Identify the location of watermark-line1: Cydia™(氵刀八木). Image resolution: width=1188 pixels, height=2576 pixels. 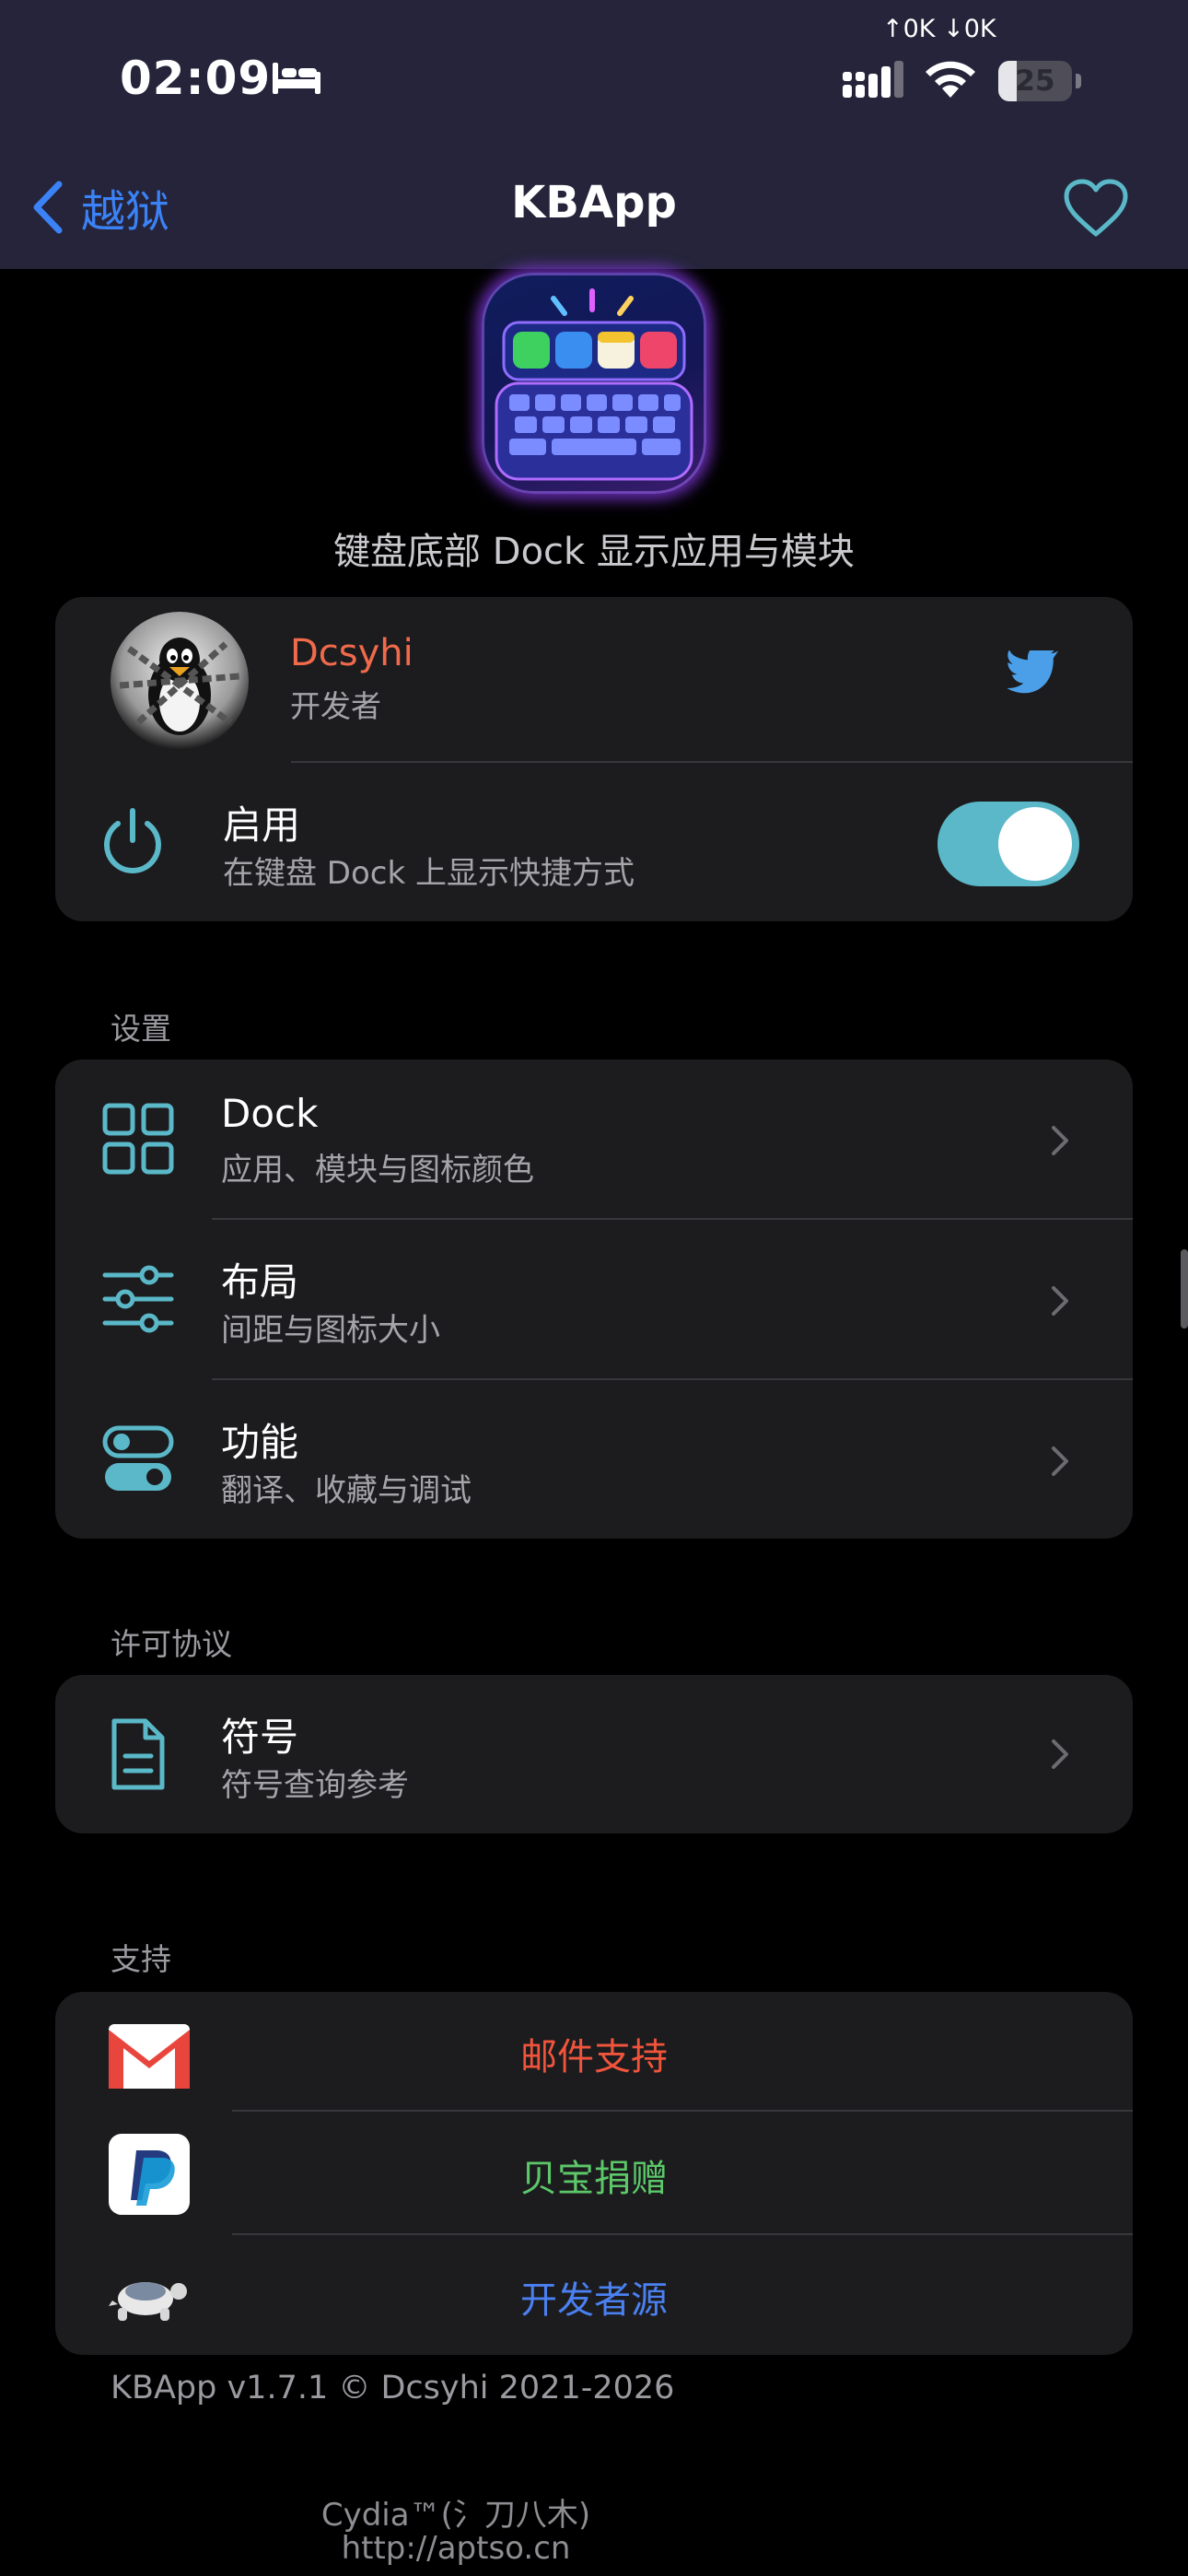
(455, 2515).